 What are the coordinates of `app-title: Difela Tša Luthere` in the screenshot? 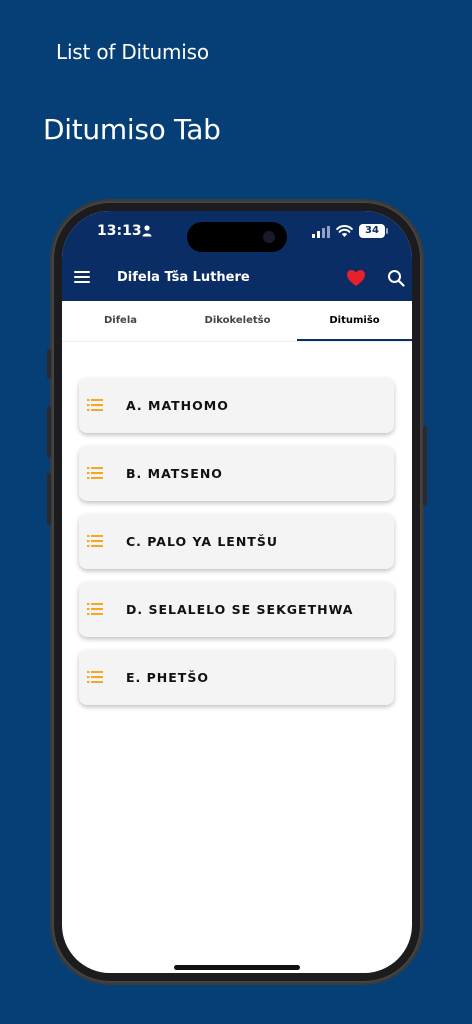 It's located at (183, 277).